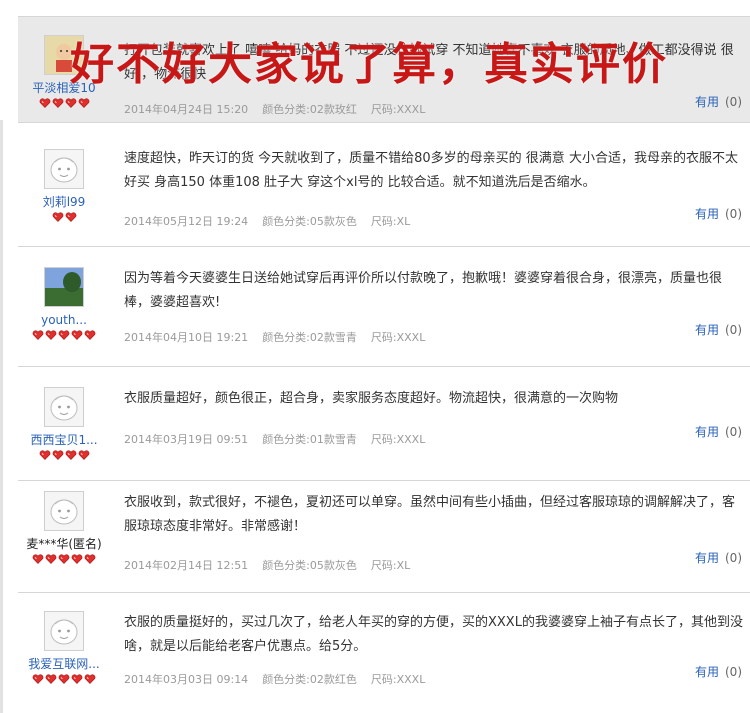 The width and height of the screenshot is (750, 713). I want to click on review-date: 2014年04月24日 15:20, so click(186, 109).